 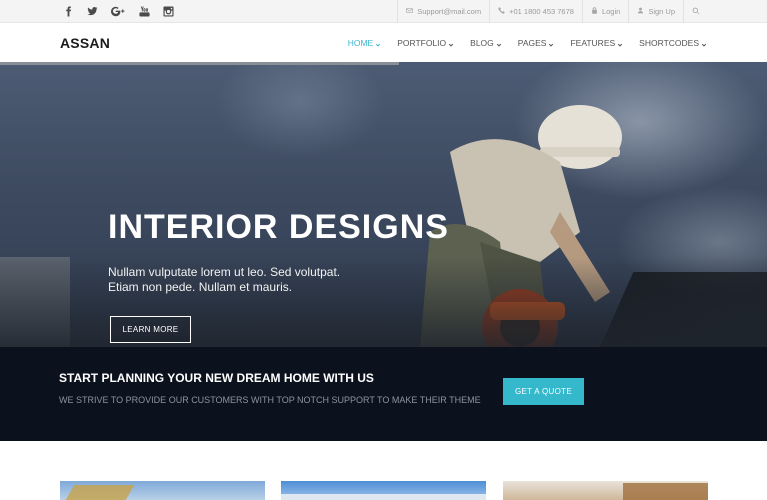 I want to click on hero-title: INTERIOR DESIGNS, so click(x=278, y=227).